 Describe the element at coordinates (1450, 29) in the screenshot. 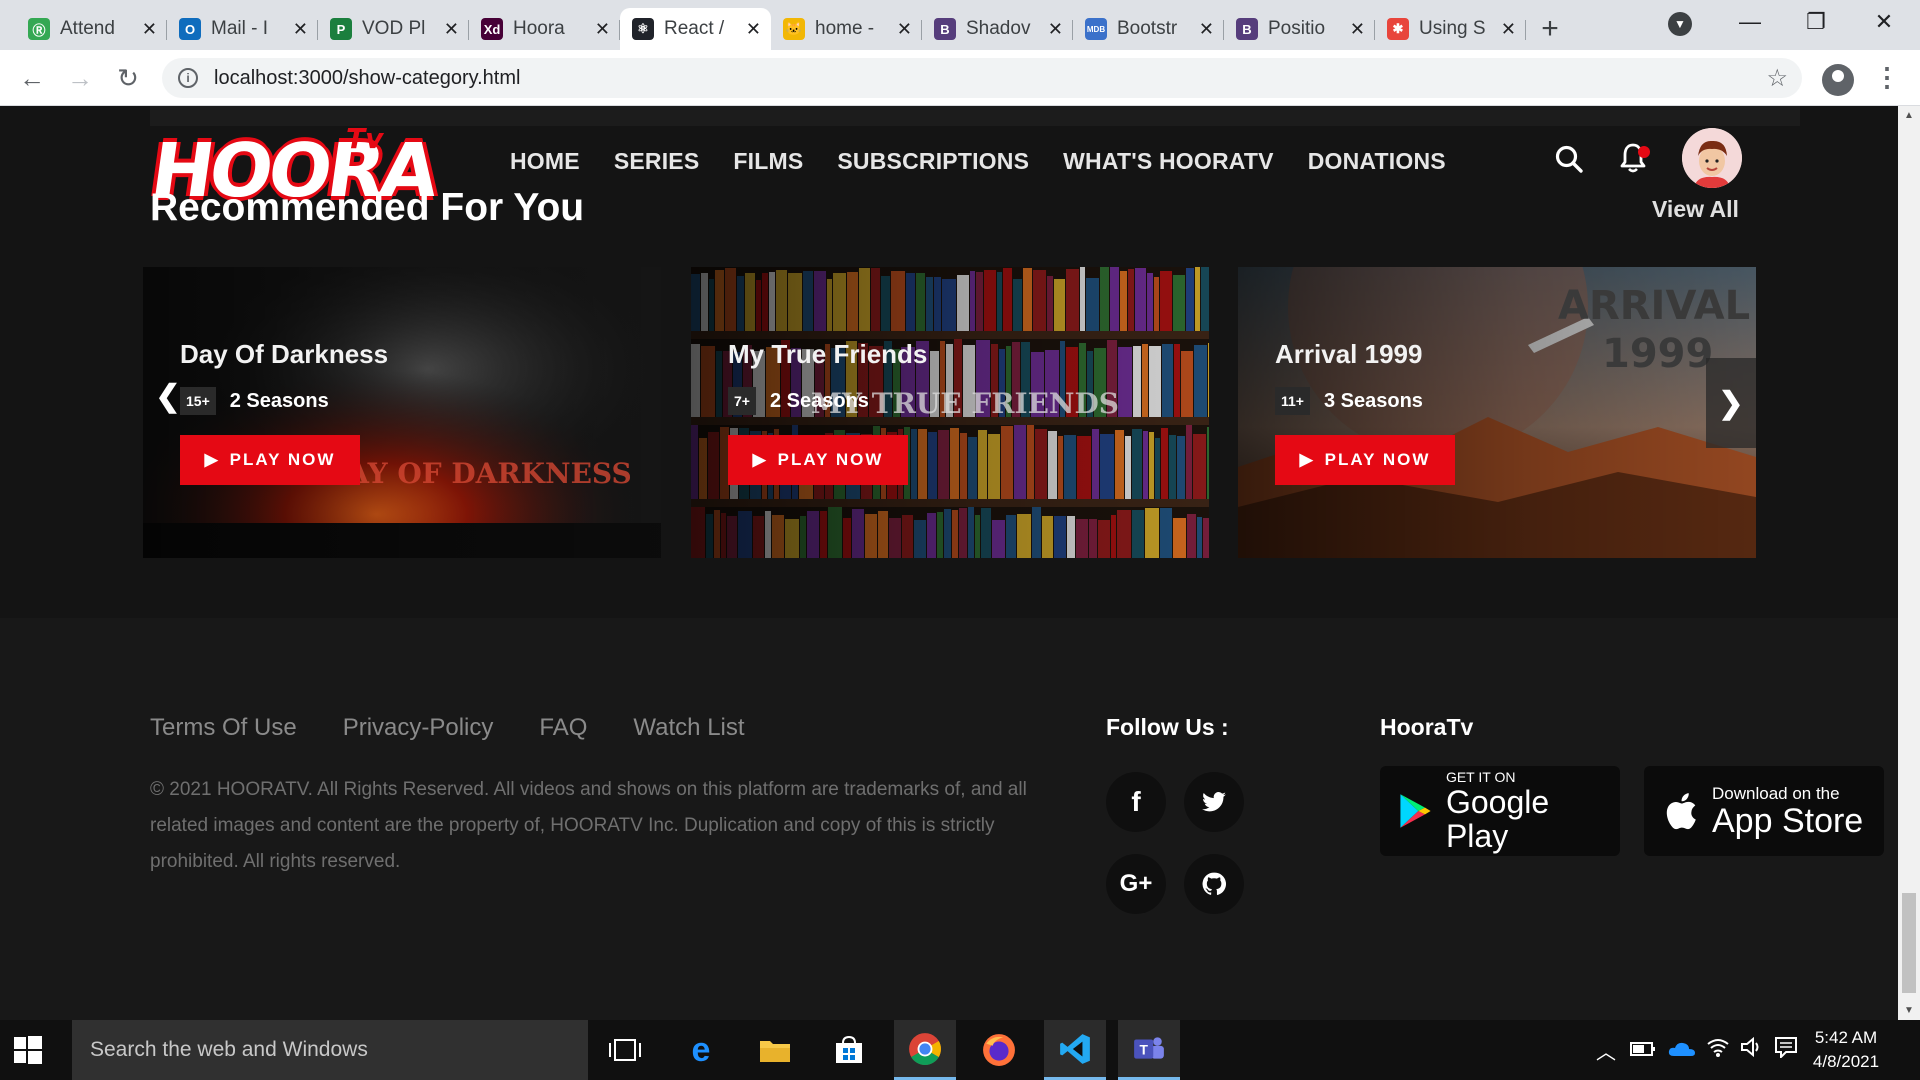

I see `browser-tab: ✱ Using S ✕` at that location.